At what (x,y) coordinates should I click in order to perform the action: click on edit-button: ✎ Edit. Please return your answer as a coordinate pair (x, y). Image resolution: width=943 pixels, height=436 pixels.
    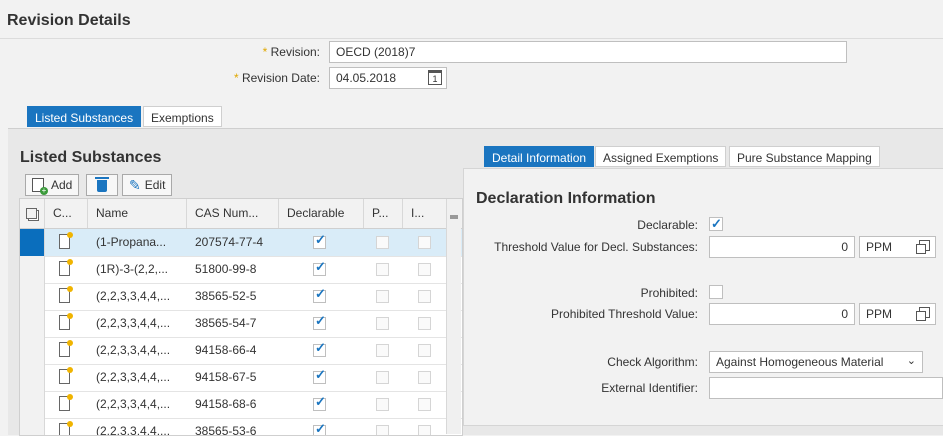
    Looking at the image, I should click on (147, 185).